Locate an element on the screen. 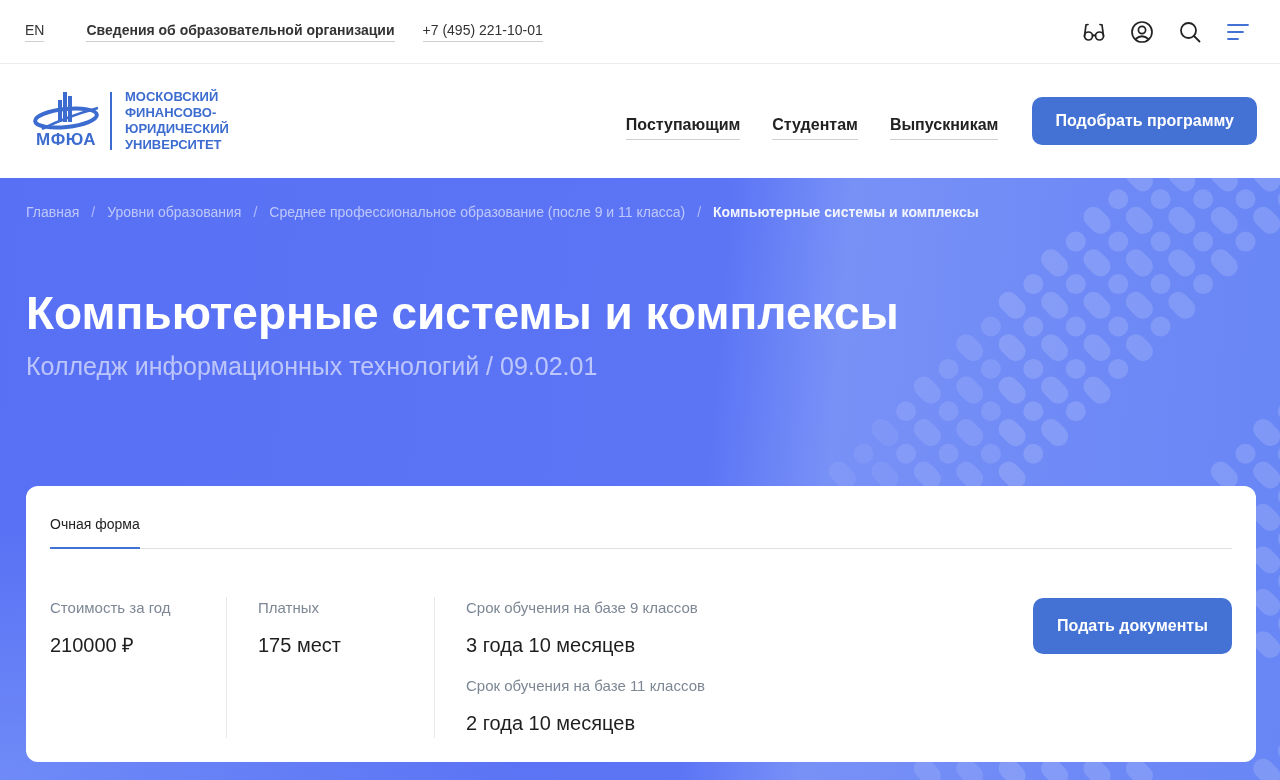  nav-link: Выпускникам is located at coordinates (944, 128).